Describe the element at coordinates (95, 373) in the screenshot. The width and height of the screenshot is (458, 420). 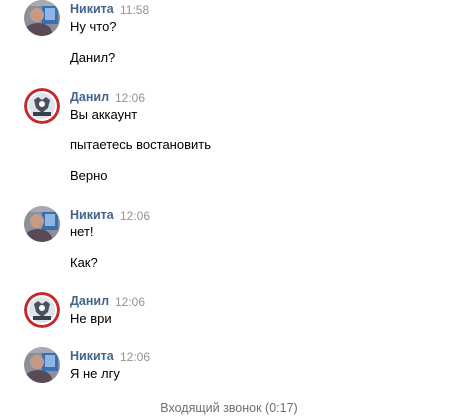
I see `message-text: Я не лгу` at that location.